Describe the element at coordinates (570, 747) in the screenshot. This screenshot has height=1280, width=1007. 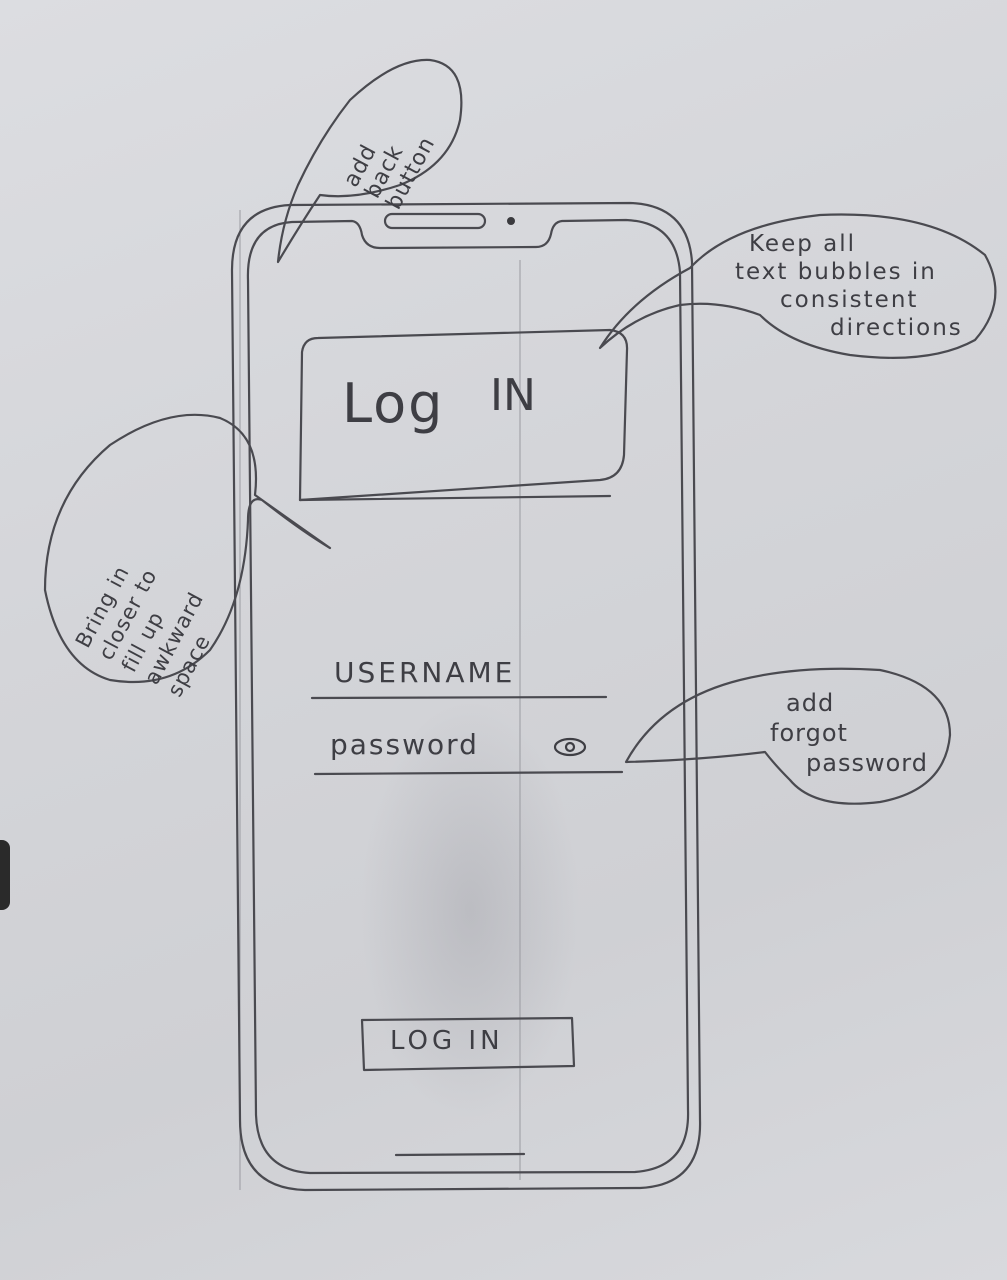
I see `eye-icon` at that location.